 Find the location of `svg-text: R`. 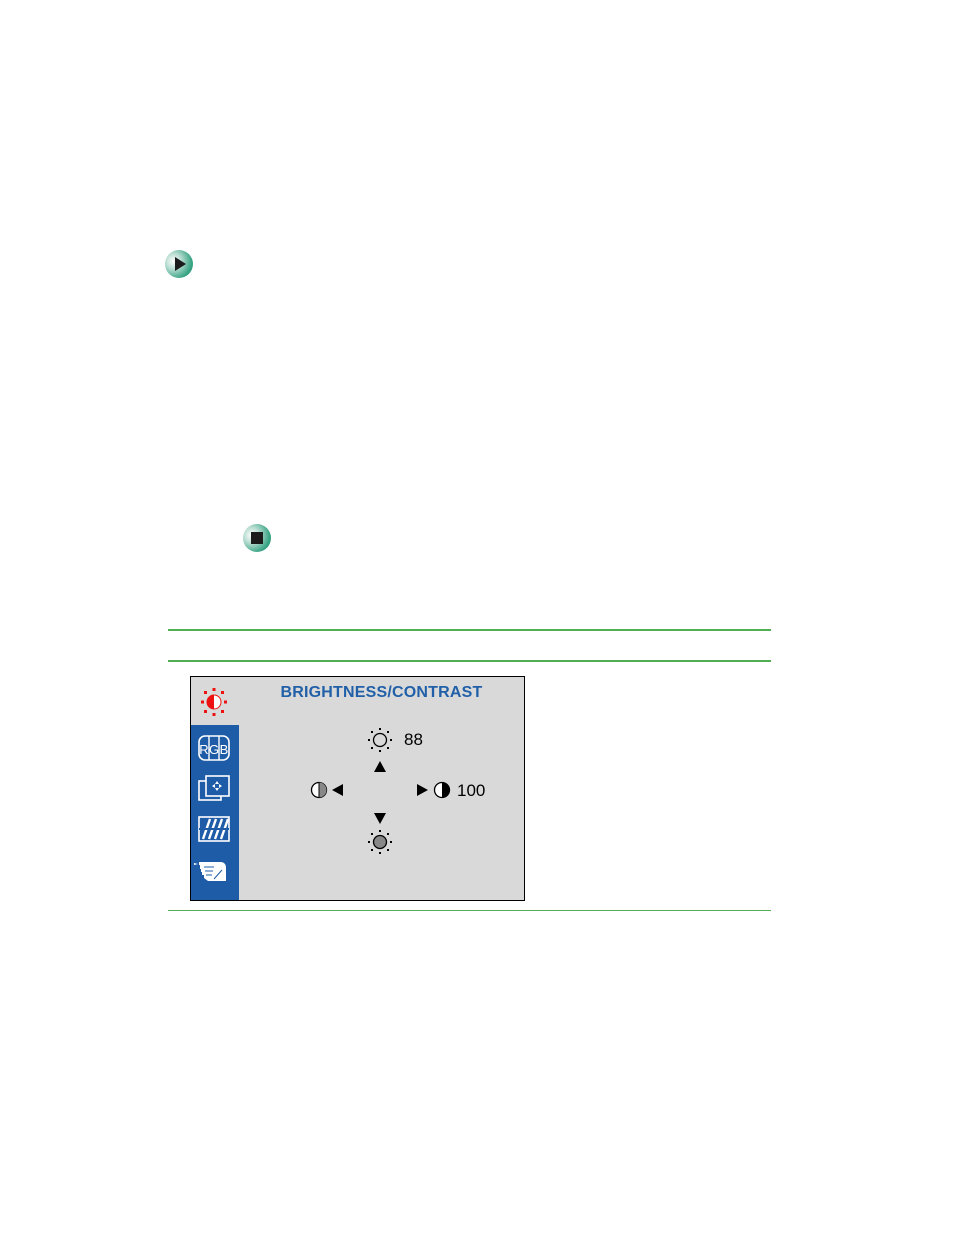

svg-text: R is located at coordinates (203, 749).